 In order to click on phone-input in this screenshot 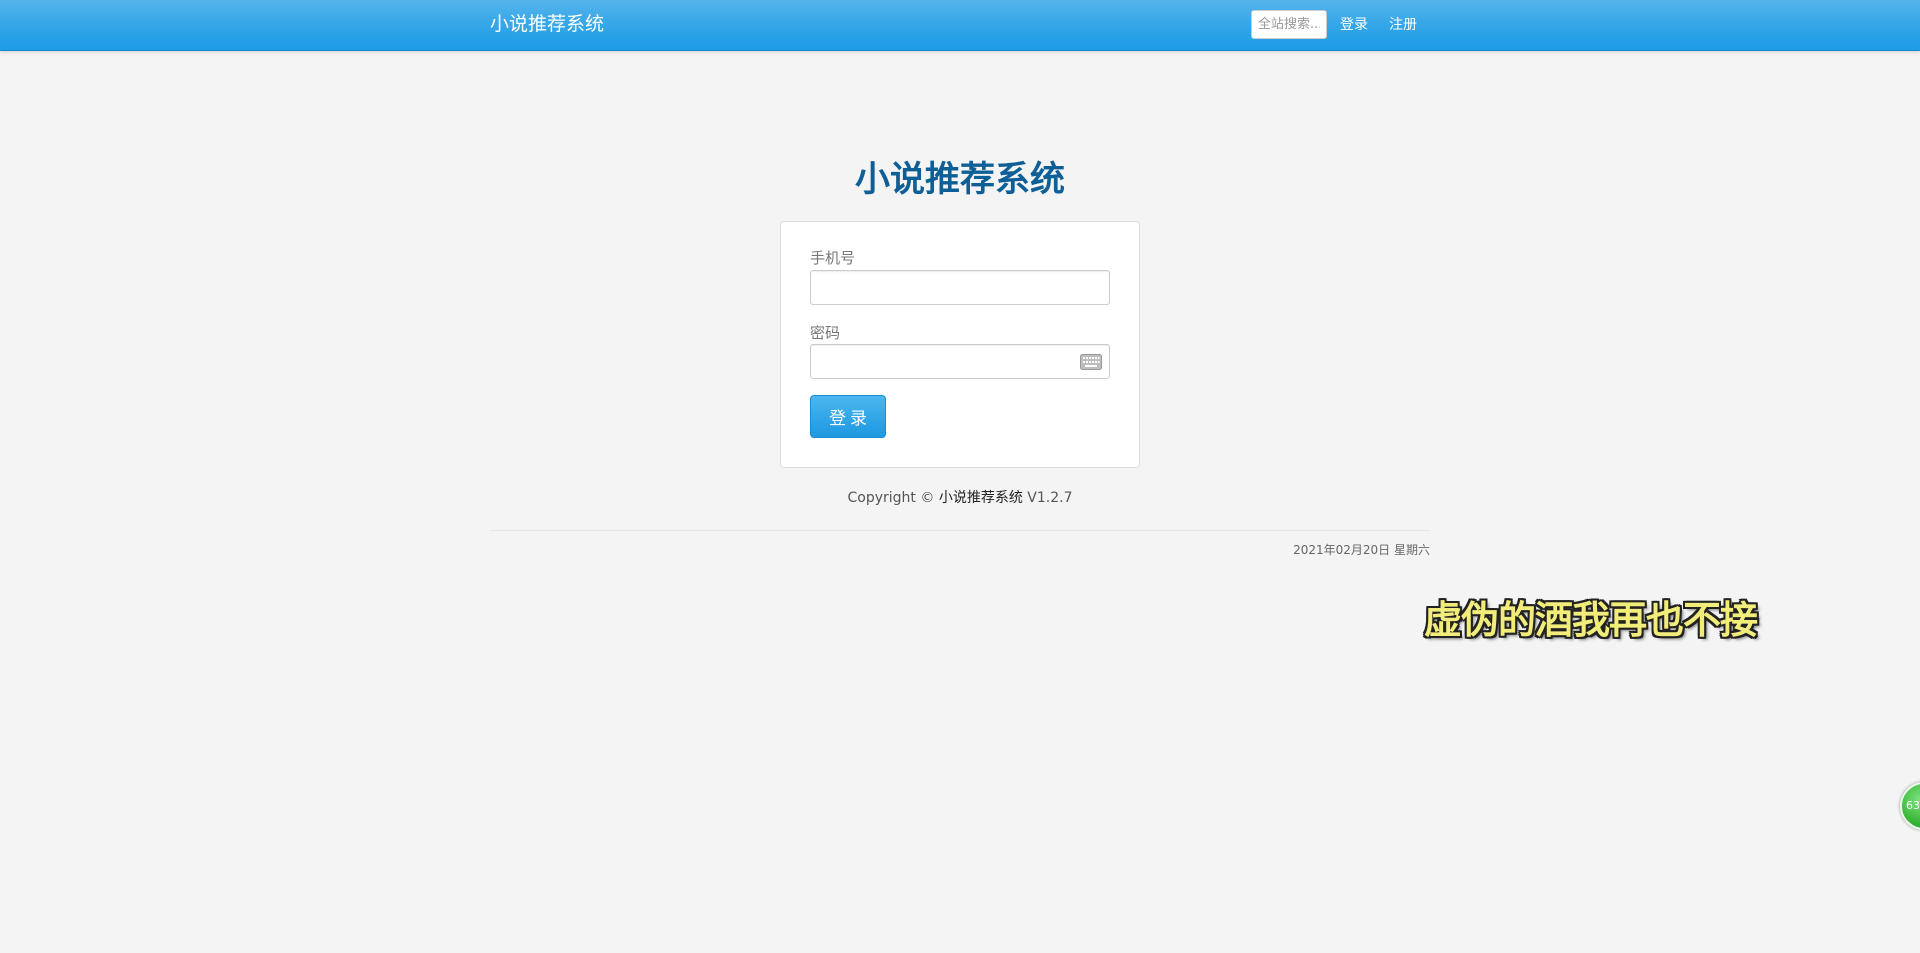, I will do `click(960, 287)`.